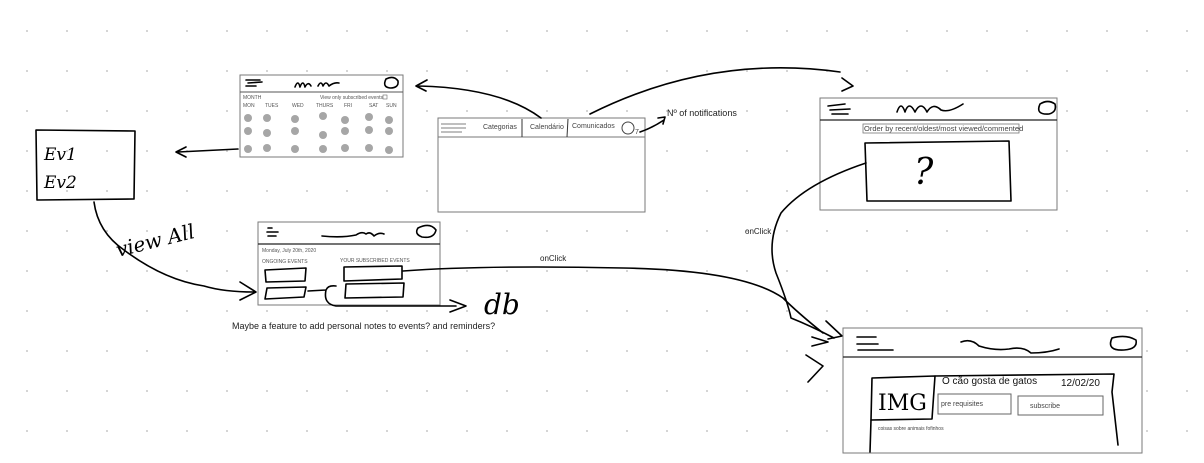 The height and width of the screenshot is (463, 1204). Describe the element at coordinates (348, 106) in the screenshot. I see `day-header: FRI` at that location.